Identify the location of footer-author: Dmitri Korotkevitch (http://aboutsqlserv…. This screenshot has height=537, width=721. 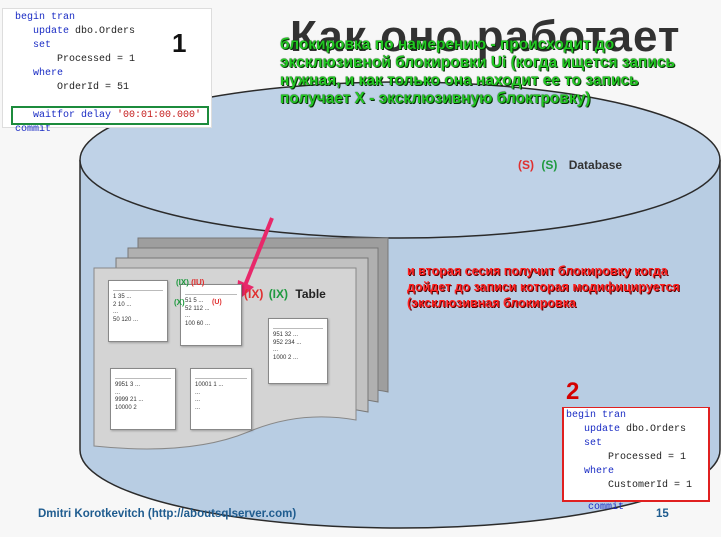
(167, 514).